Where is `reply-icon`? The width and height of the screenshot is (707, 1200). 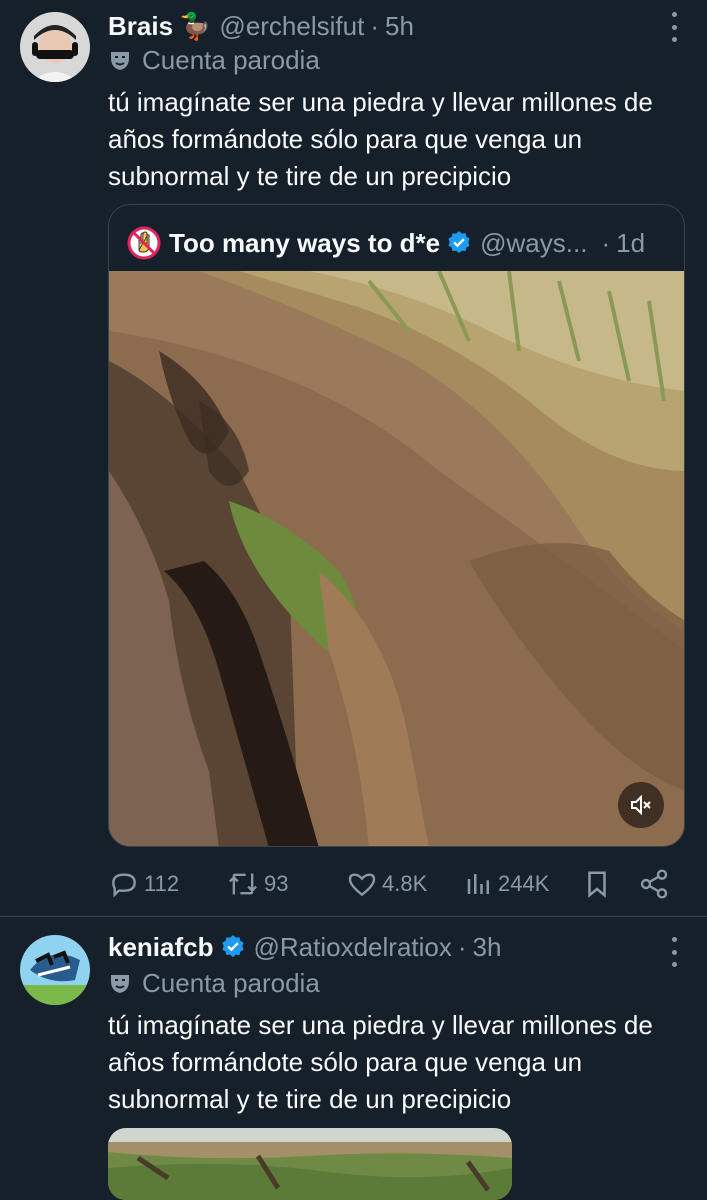
reply-icon is located at coordinates (124, 885).